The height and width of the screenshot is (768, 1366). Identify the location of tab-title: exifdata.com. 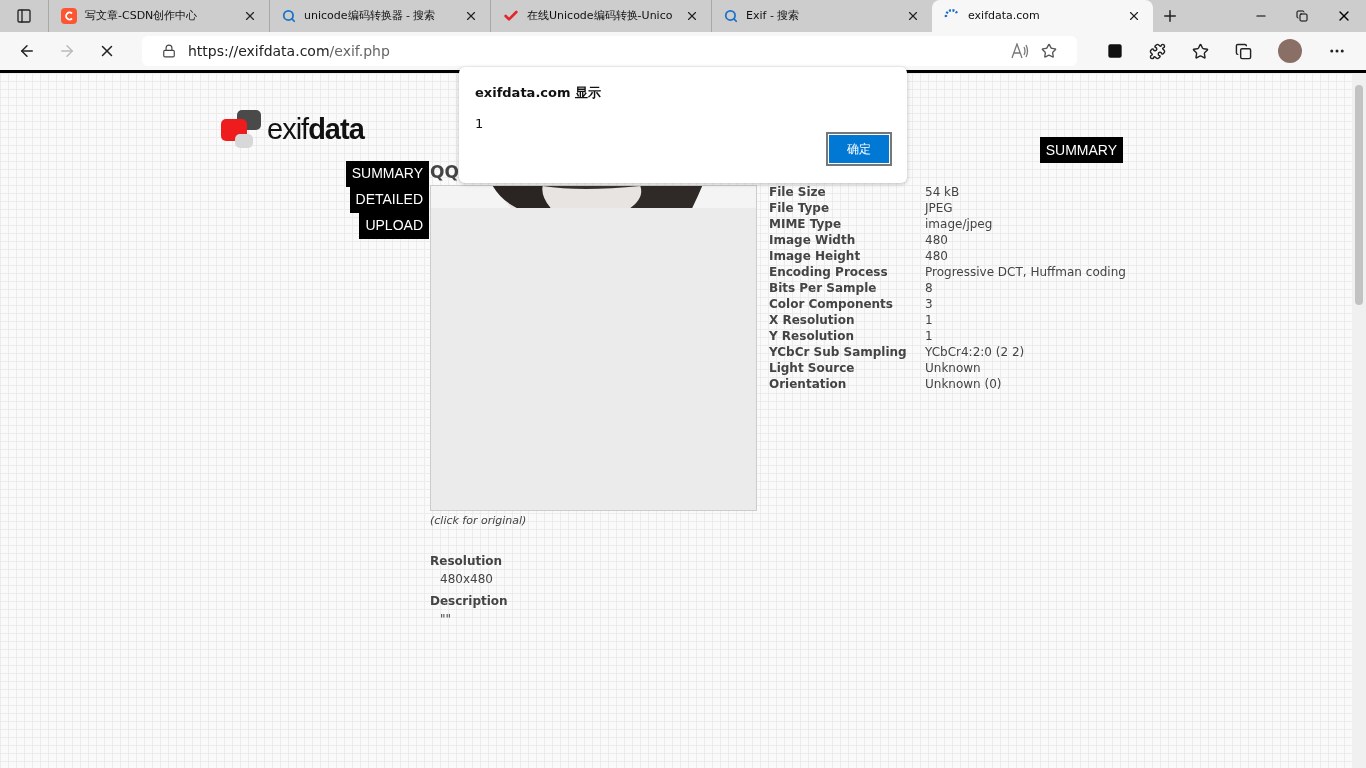
(1004, 15).